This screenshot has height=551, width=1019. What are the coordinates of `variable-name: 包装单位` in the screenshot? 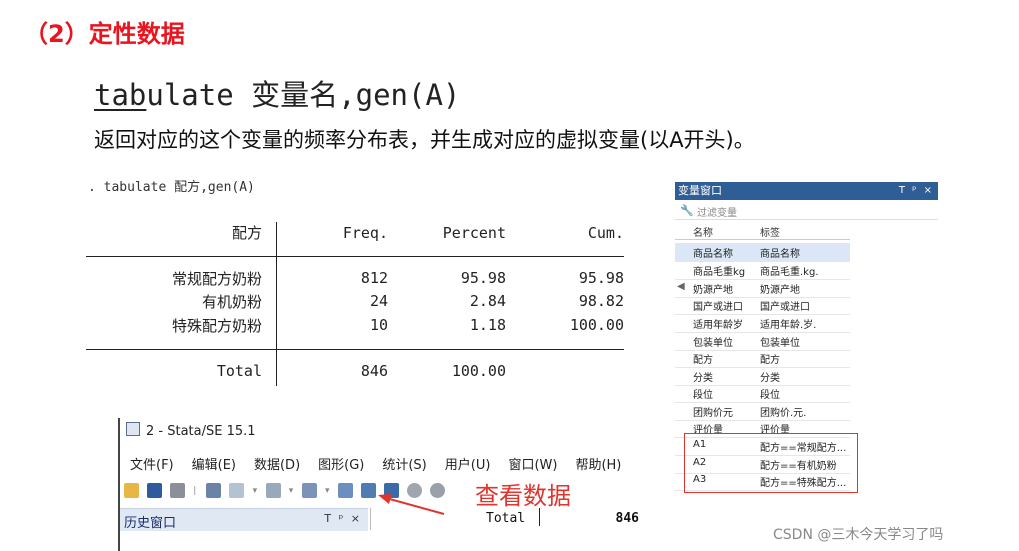 It's located at (713, 343).